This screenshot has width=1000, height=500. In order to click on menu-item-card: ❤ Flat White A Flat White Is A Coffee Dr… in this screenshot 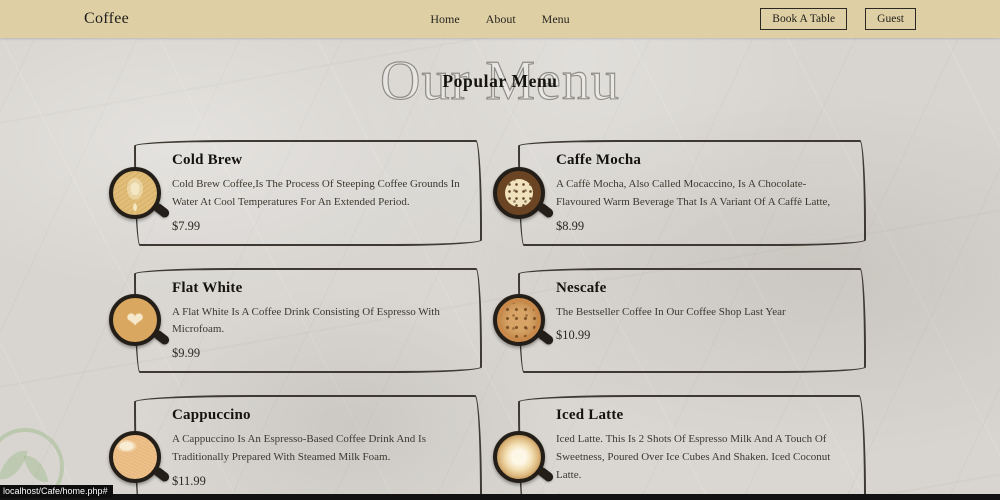, I will do `click(295, 320)`.